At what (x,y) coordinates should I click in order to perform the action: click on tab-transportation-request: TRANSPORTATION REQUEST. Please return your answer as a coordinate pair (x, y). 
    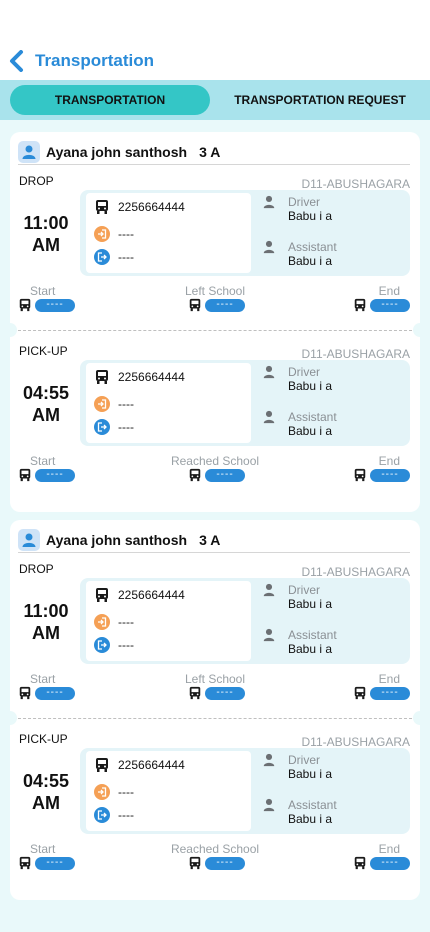
    Looking at the image, I should click on (320, 100).